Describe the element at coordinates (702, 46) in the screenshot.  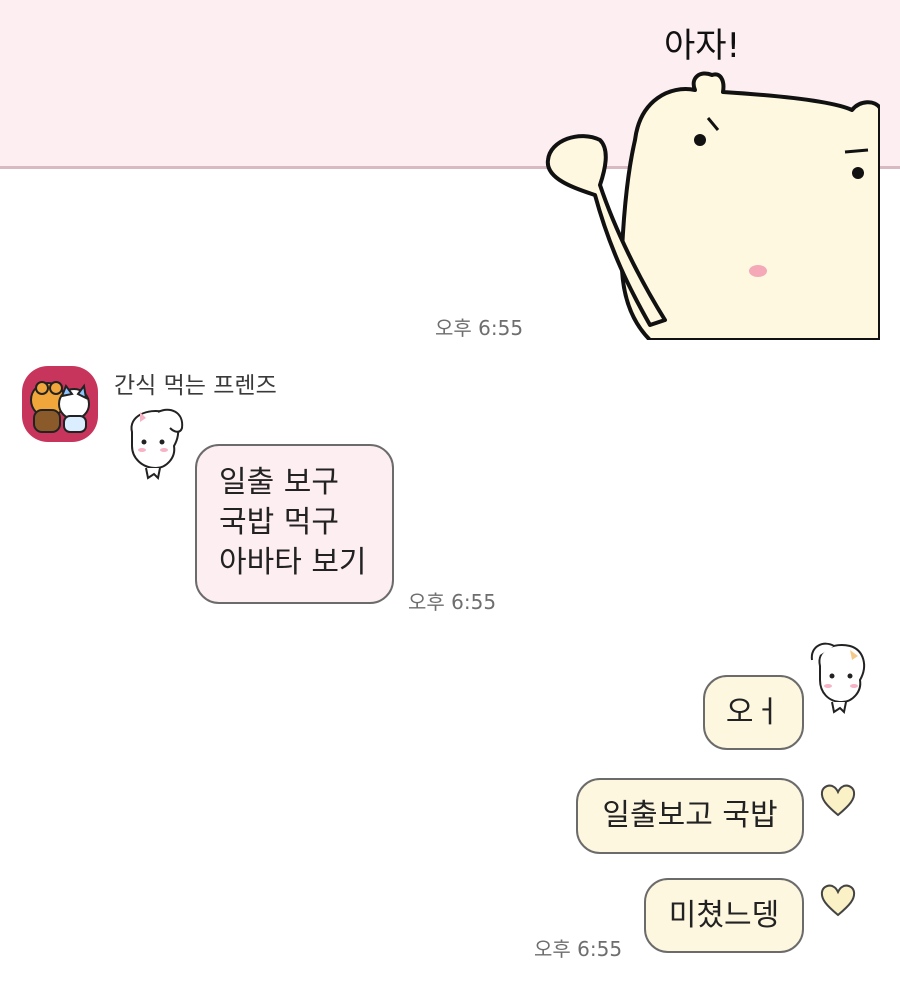
I see `sticker-caption: 아자!` at that location.